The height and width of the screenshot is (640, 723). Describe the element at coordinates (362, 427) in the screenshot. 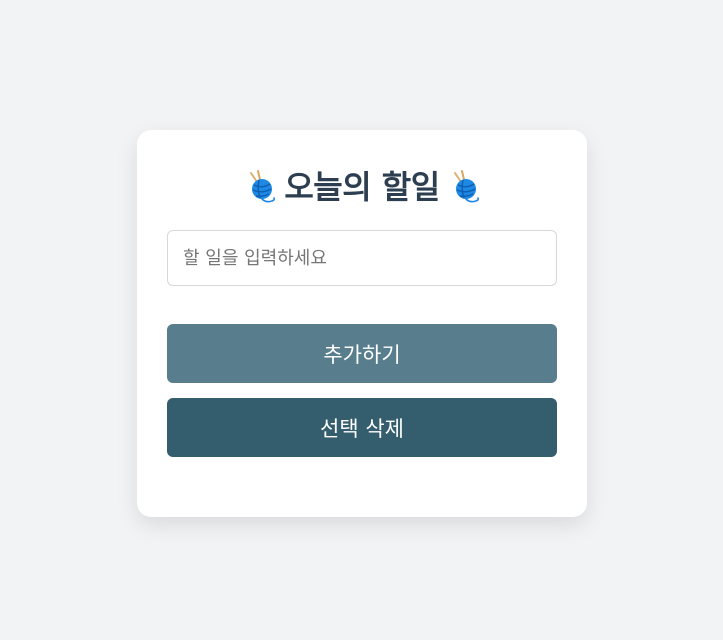

I see `delete-selected-button: 선택 삭제` at that location.